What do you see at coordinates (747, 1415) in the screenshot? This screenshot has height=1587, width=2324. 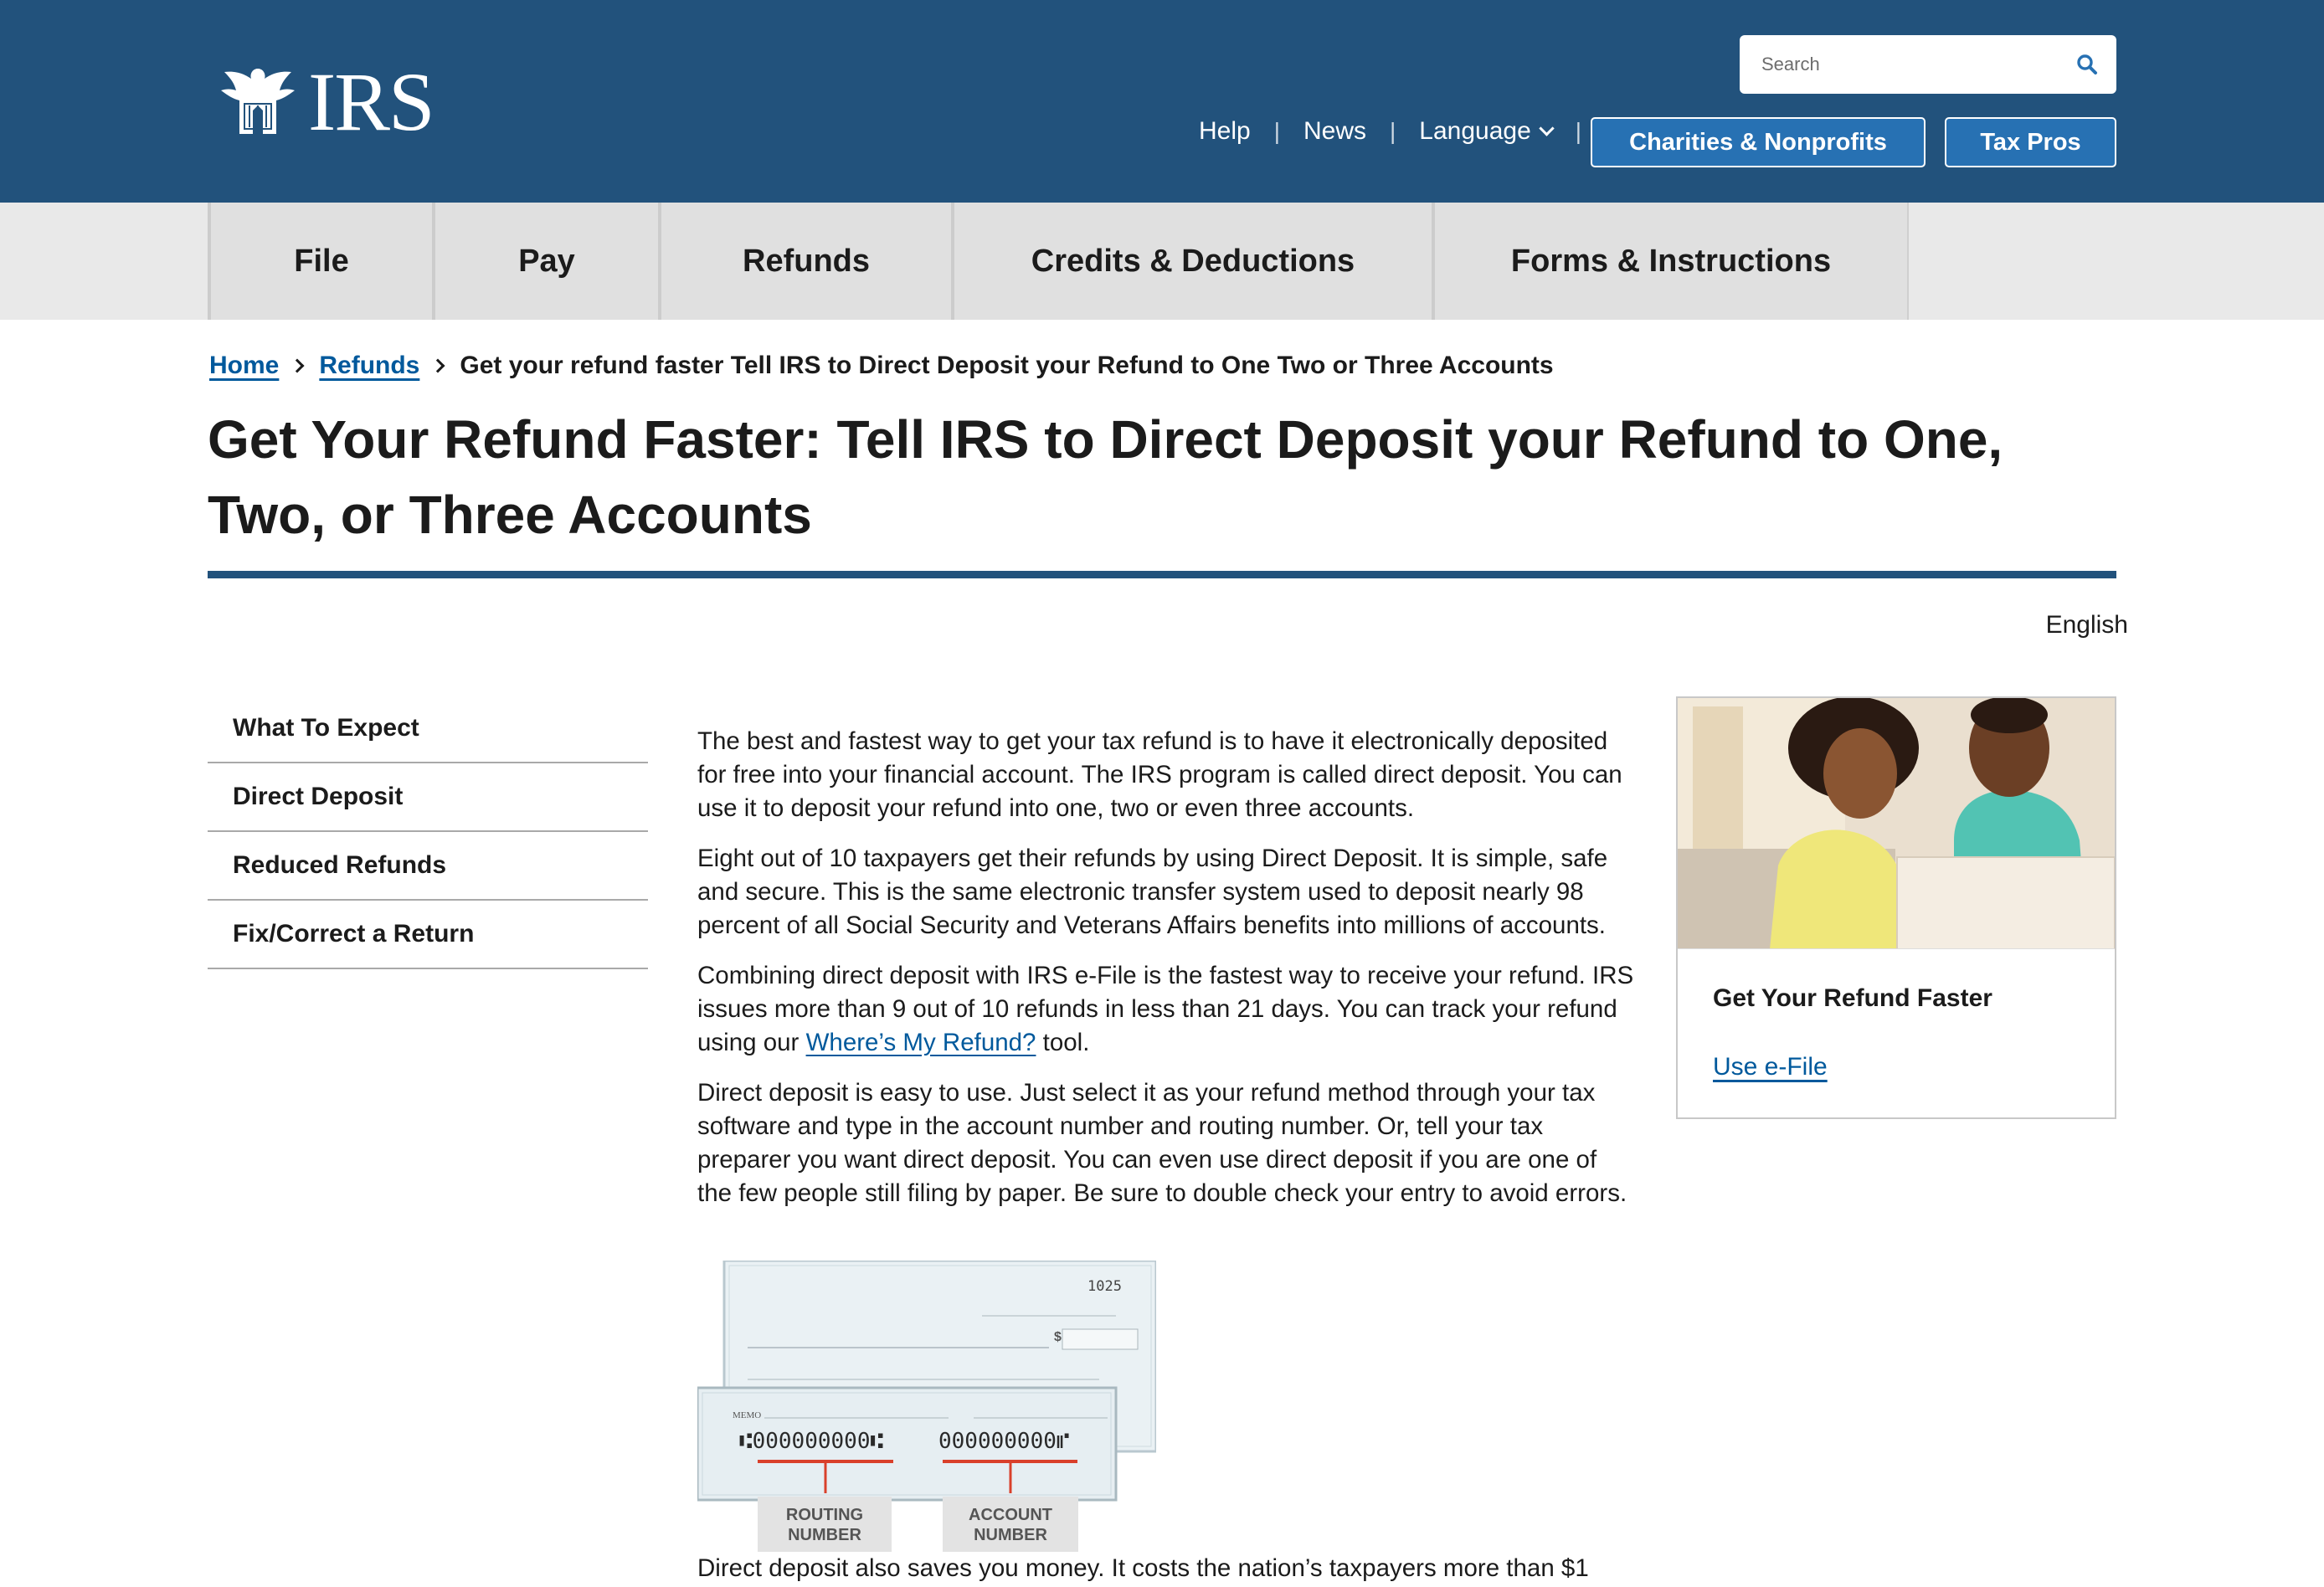 I see `memo-label: MEMO` at bounding box center [747, 1415].